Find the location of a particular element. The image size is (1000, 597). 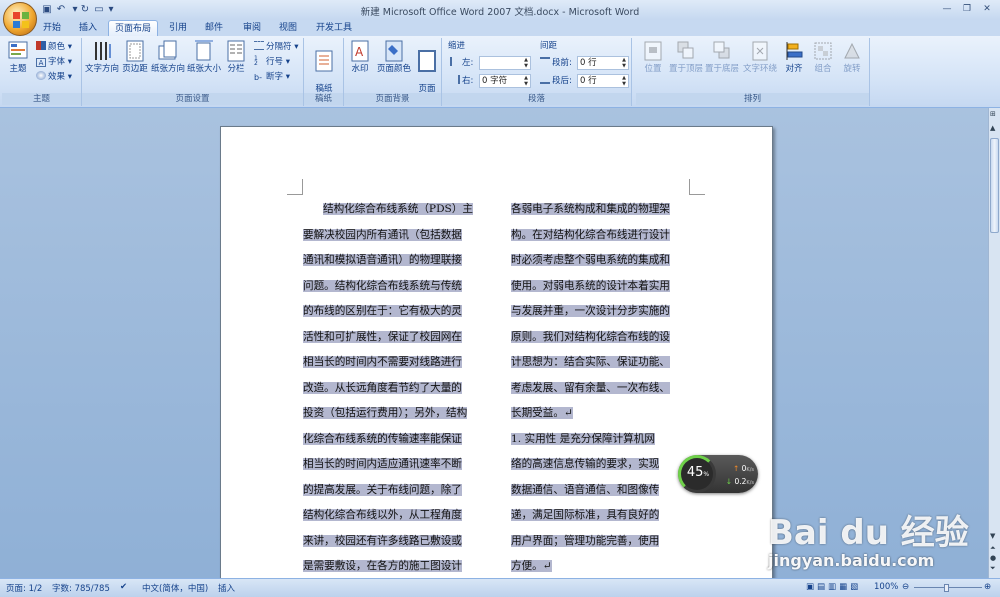

theme-effects-button: 效果 ▾ is located at coordinates (54, 77).